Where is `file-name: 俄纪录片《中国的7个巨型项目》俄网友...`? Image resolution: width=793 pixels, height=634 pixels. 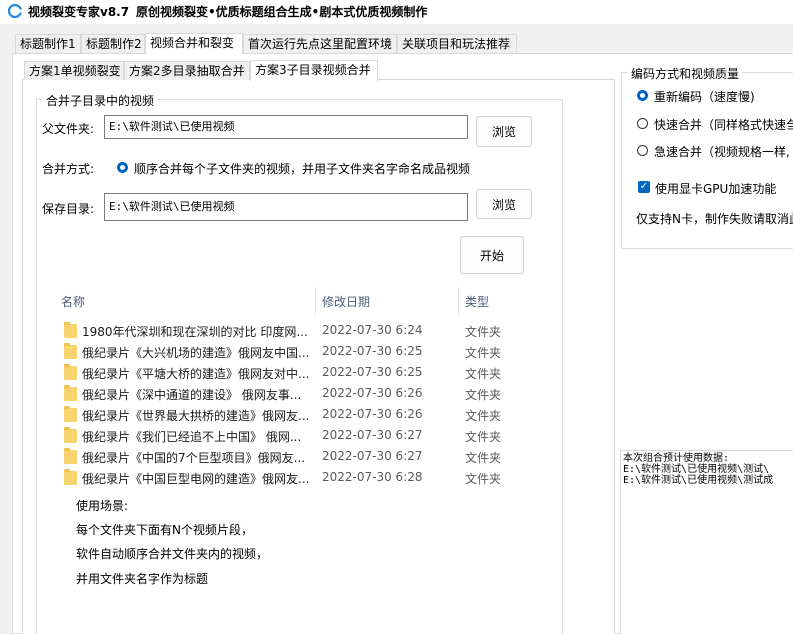 file-name: 俄纪录片《中国的7个巨型项目》俄网友... is located at coordinates (194, 458).